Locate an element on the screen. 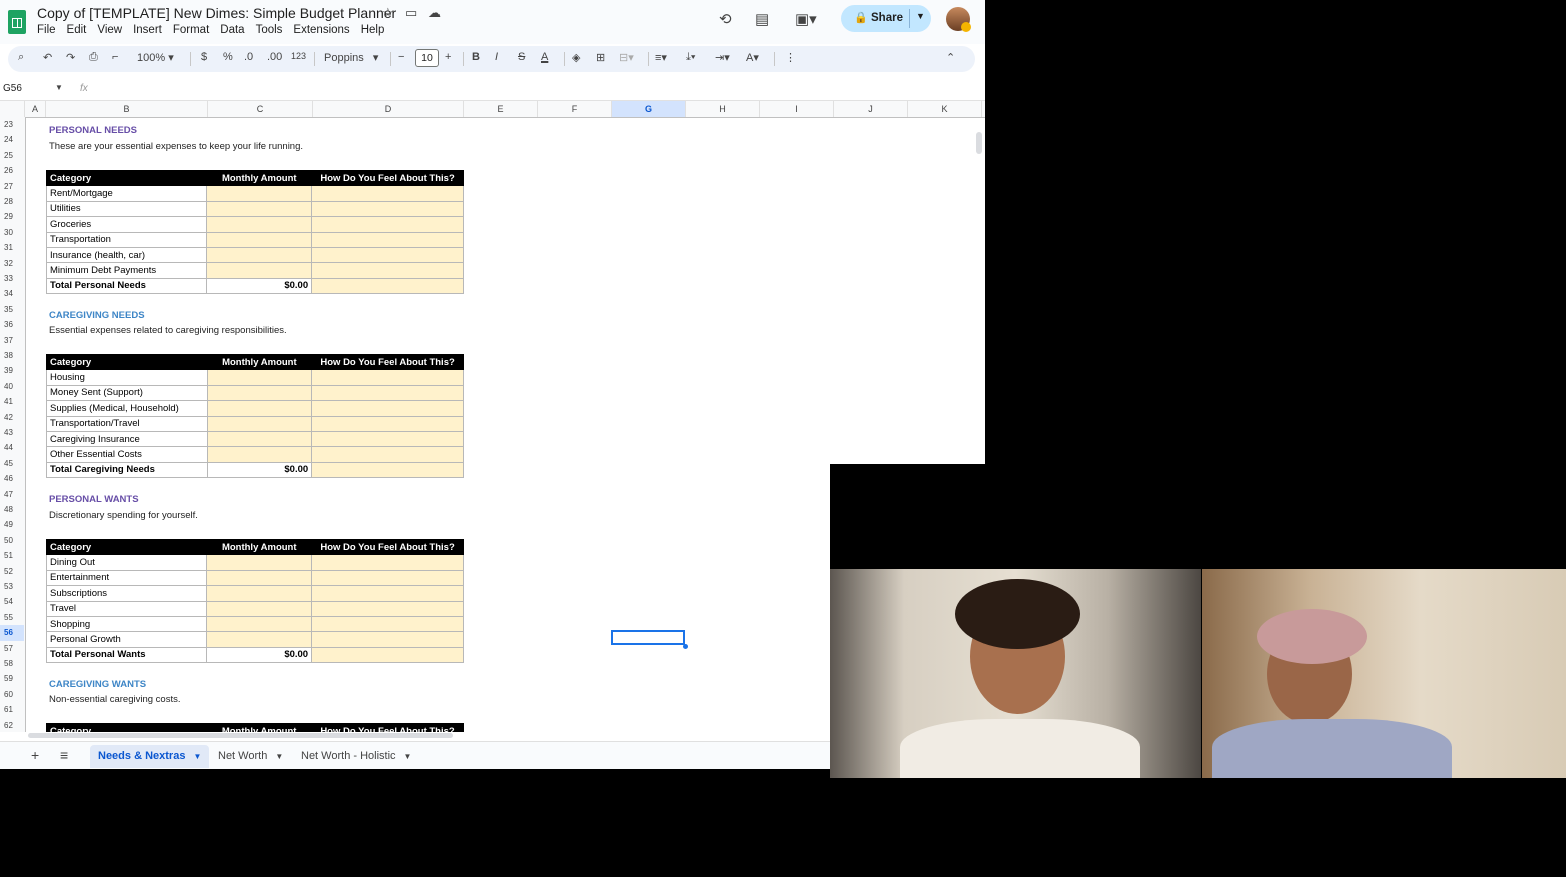 The height and width of the screenshot is (877, 1566). row-header: 62 is located at coordinates (12, 725).